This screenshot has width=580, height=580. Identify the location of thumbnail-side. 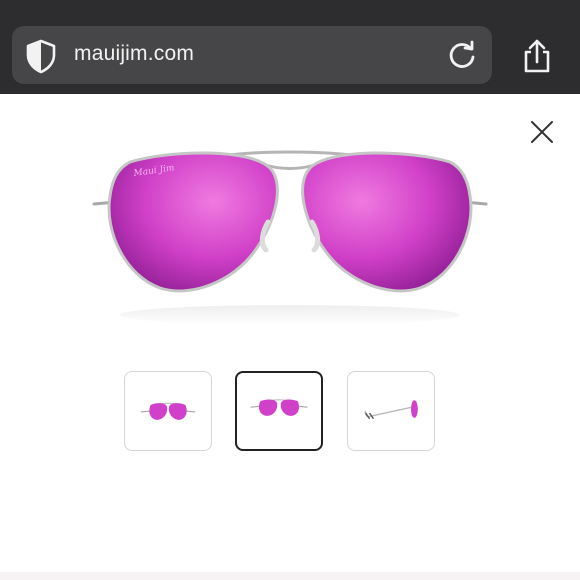
(391, 411).